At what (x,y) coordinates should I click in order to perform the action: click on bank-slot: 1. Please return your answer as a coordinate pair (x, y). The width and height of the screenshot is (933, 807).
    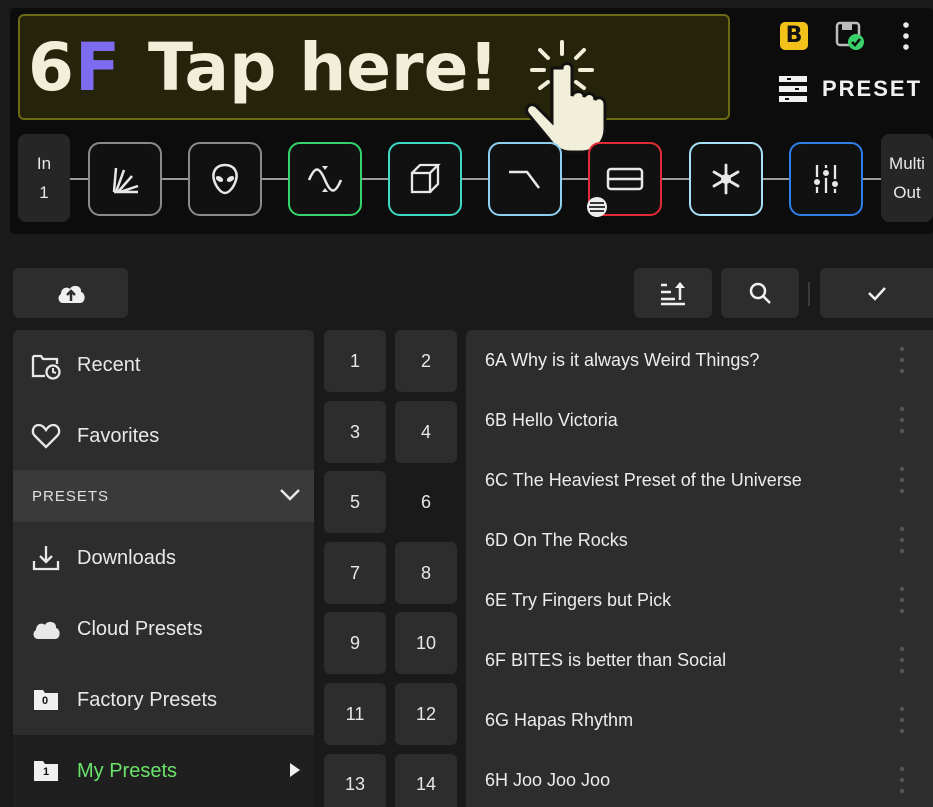
    Looking at the image, I should click on (355, 361).